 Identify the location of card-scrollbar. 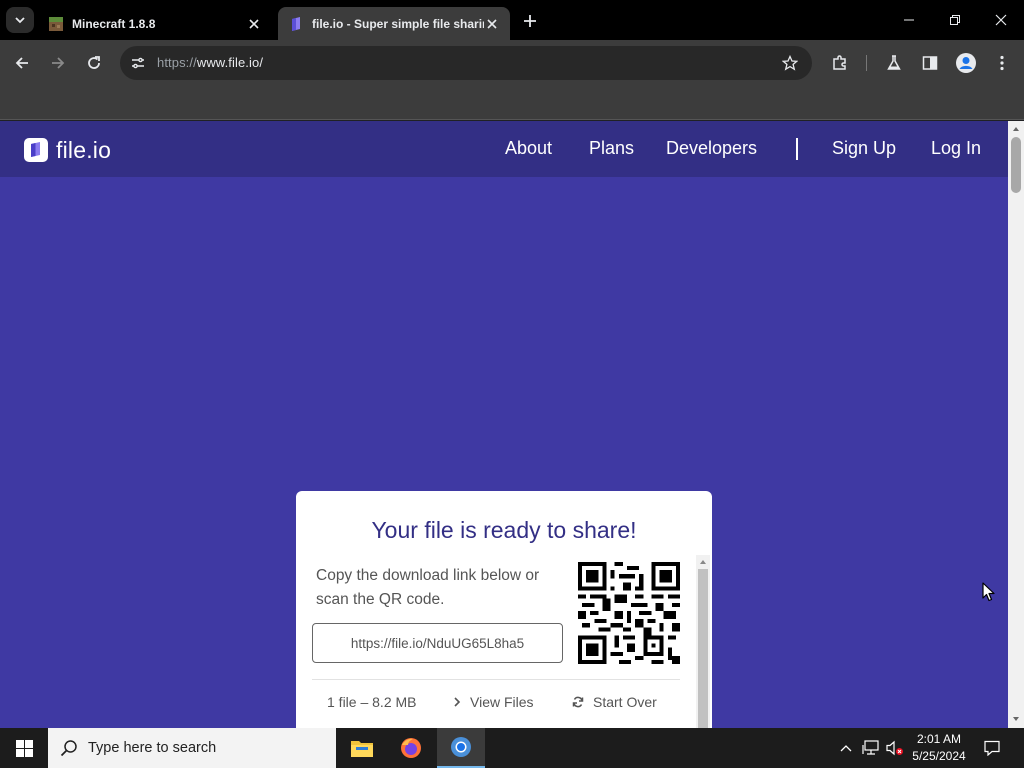
(703, 641).